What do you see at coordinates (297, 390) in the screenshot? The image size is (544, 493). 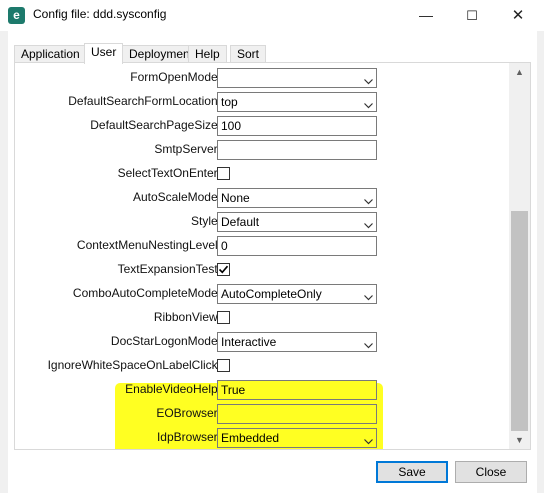 I see `enable-video-help-input: True` at bounding box center [297, 390].